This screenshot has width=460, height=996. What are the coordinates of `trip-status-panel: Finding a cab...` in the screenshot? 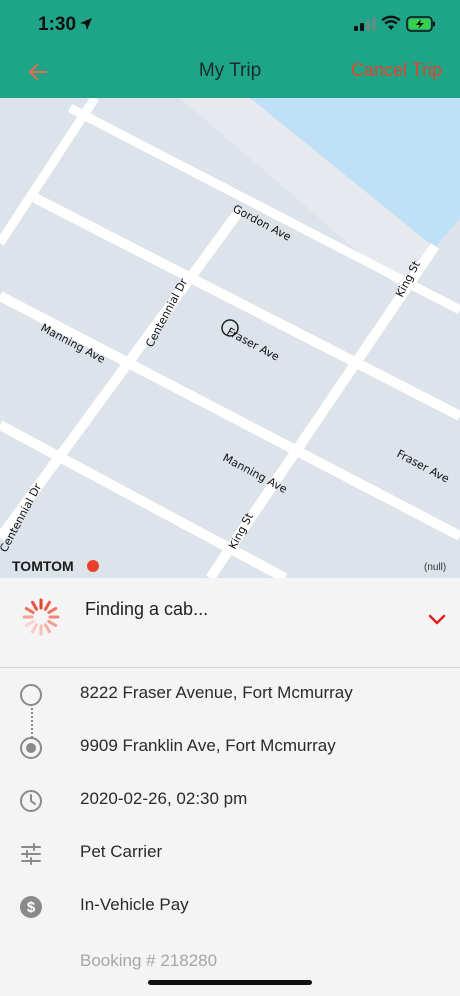 It's located at (230, 623).